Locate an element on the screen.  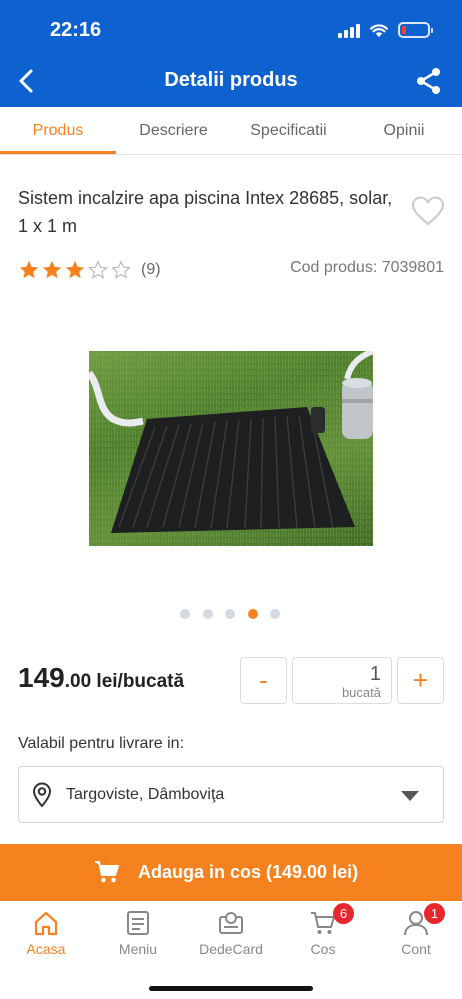
cart-count-badge: 6 is located at coordinates (343, 913).